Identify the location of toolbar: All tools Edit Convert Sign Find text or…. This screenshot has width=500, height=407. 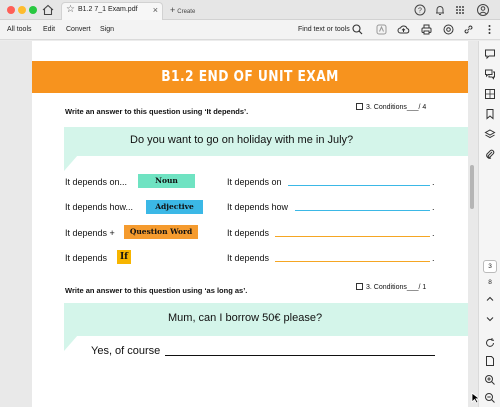
(250, 30).